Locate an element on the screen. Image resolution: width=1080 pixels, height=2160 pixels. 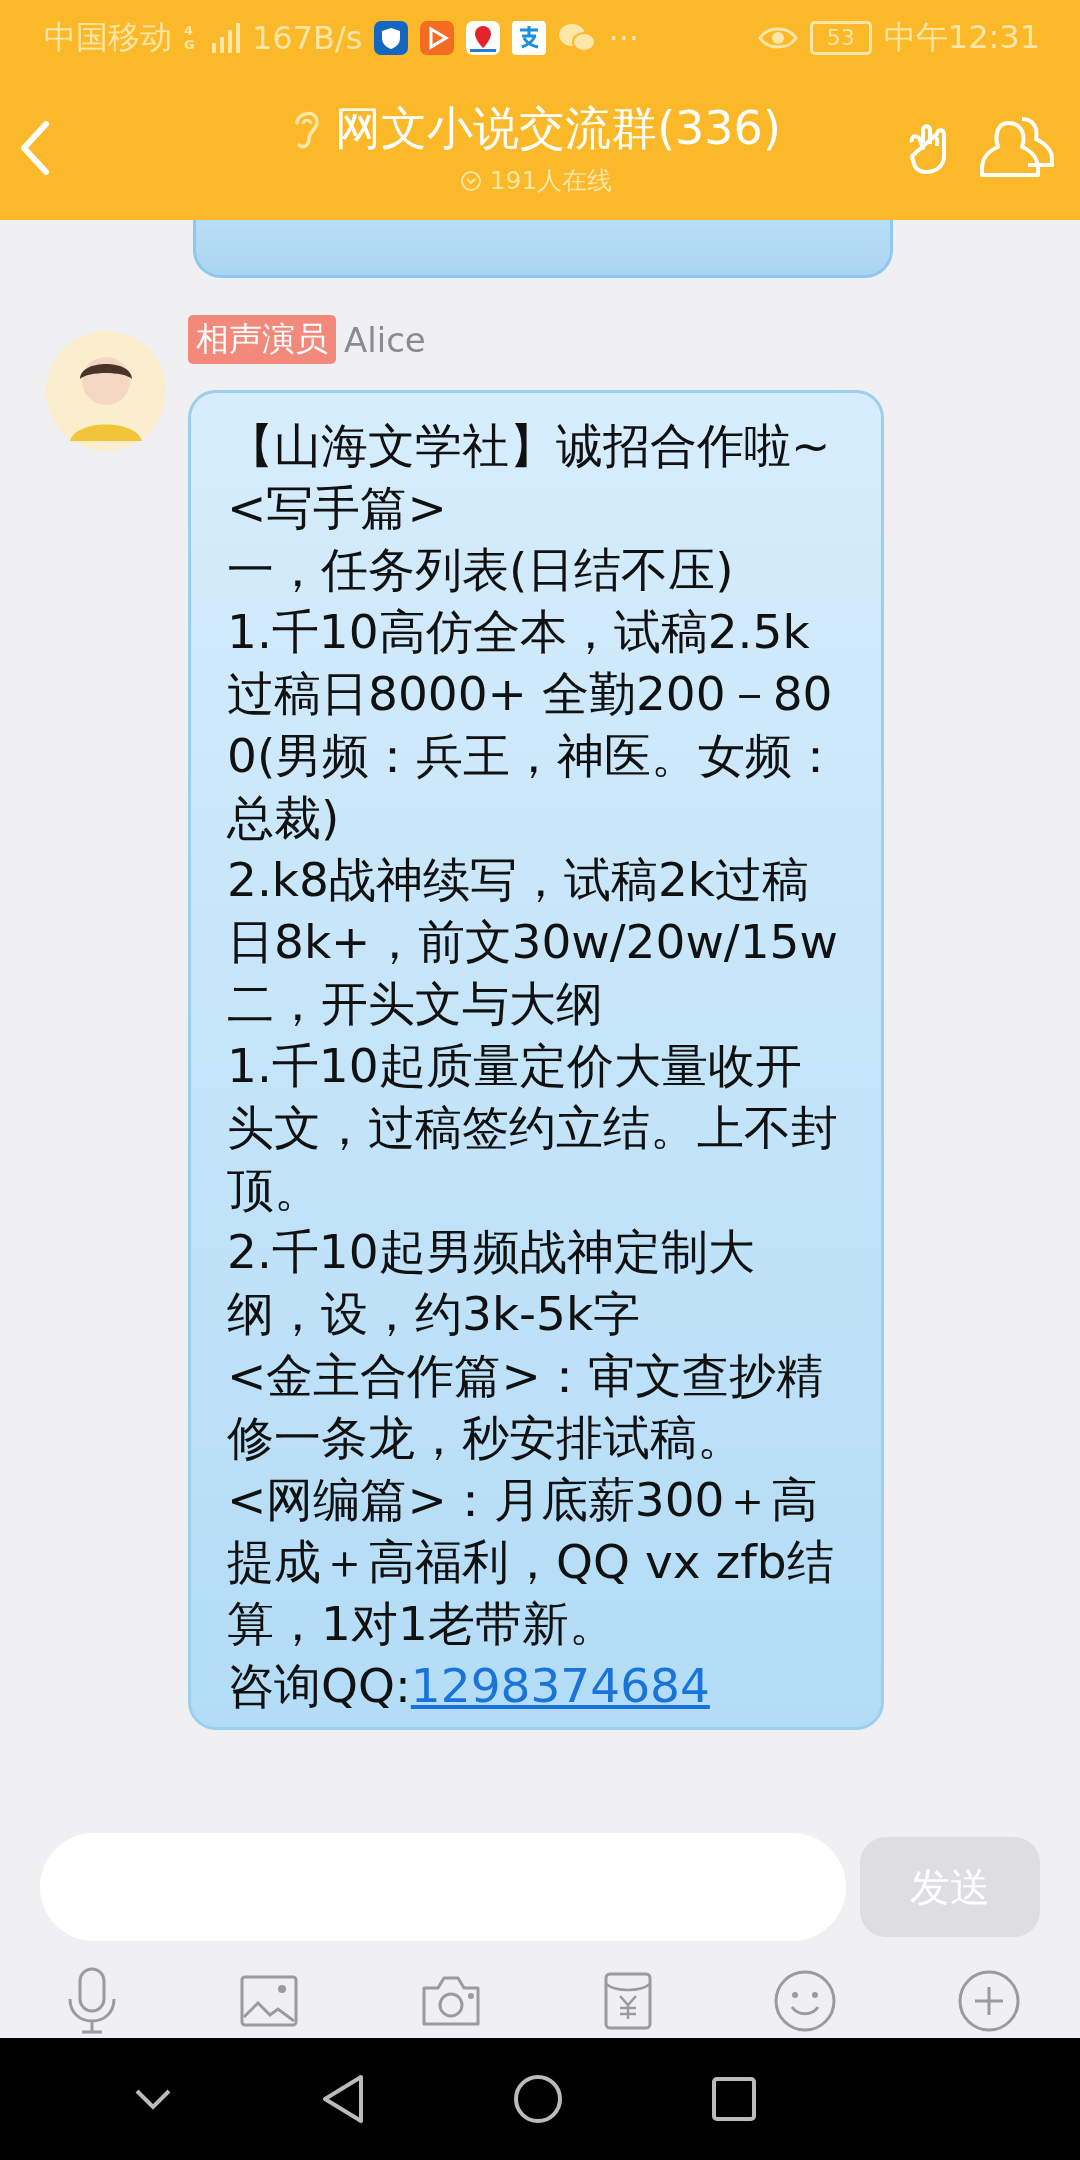
pay-app-icon is located at coordinates (529, 37).